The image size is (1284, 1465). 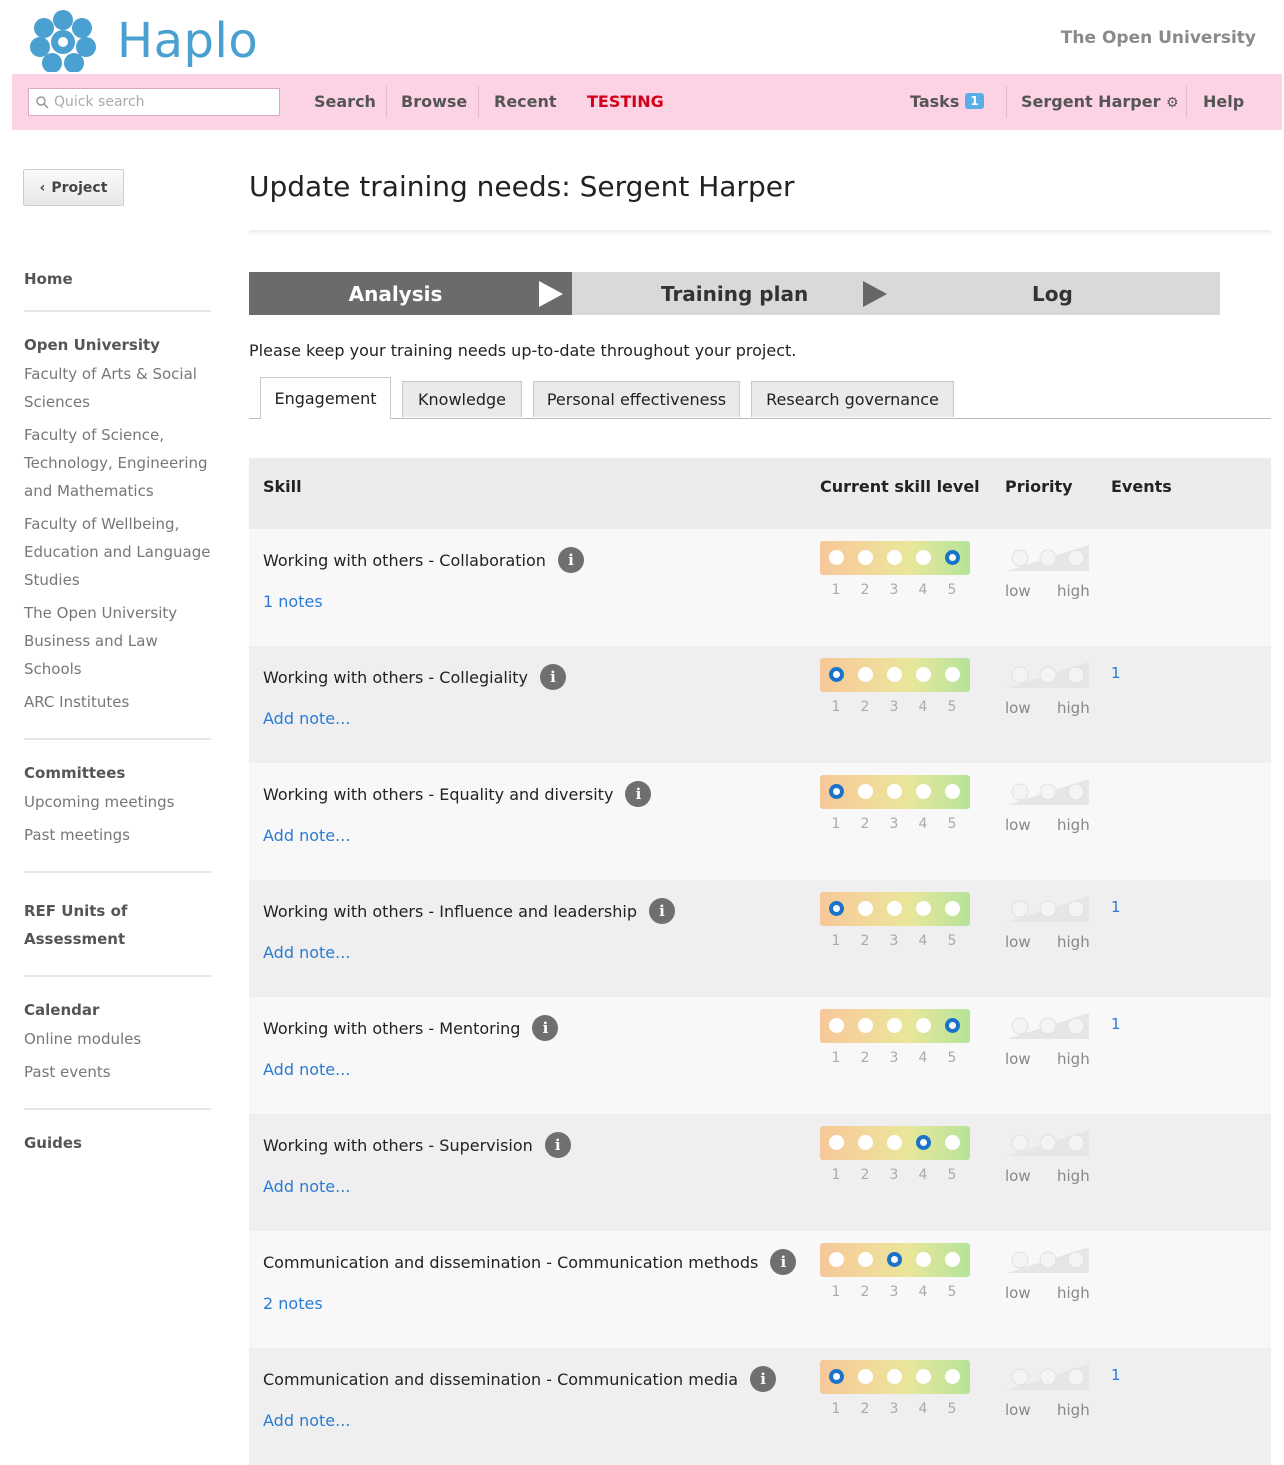 I want to click on nav-search: Search, so click(x=345, y=101).